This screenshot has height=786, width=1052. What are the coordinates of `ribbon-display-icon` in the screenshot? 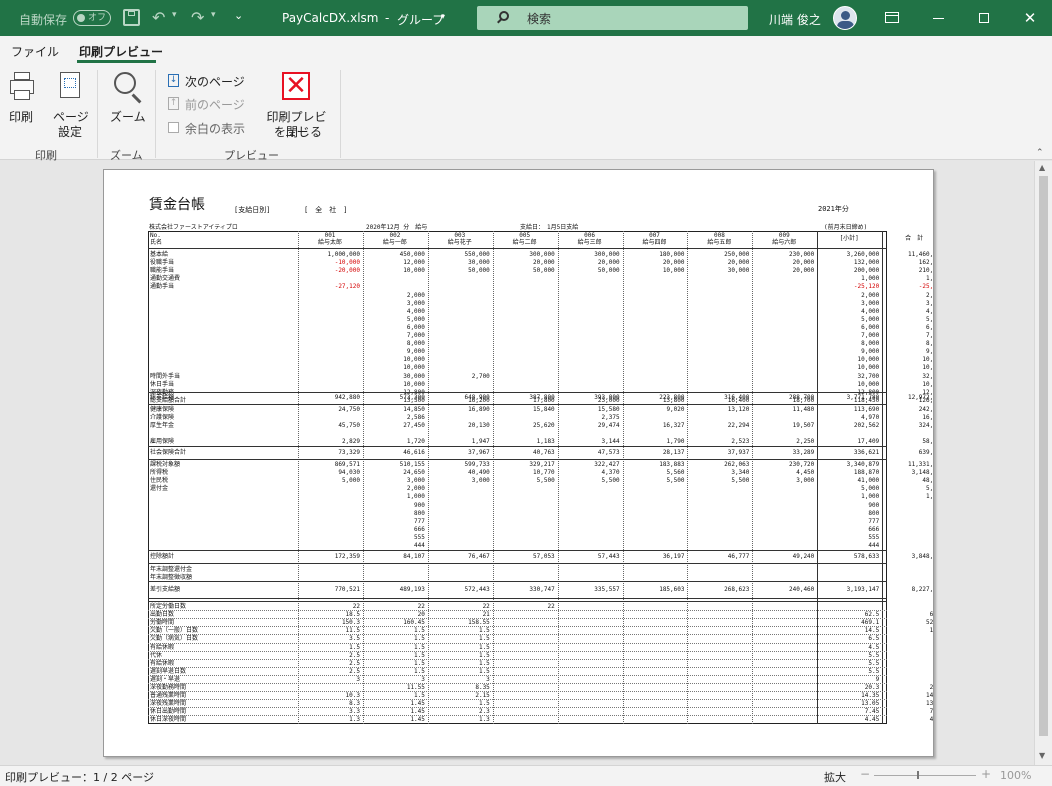 It's located at (892, 17).